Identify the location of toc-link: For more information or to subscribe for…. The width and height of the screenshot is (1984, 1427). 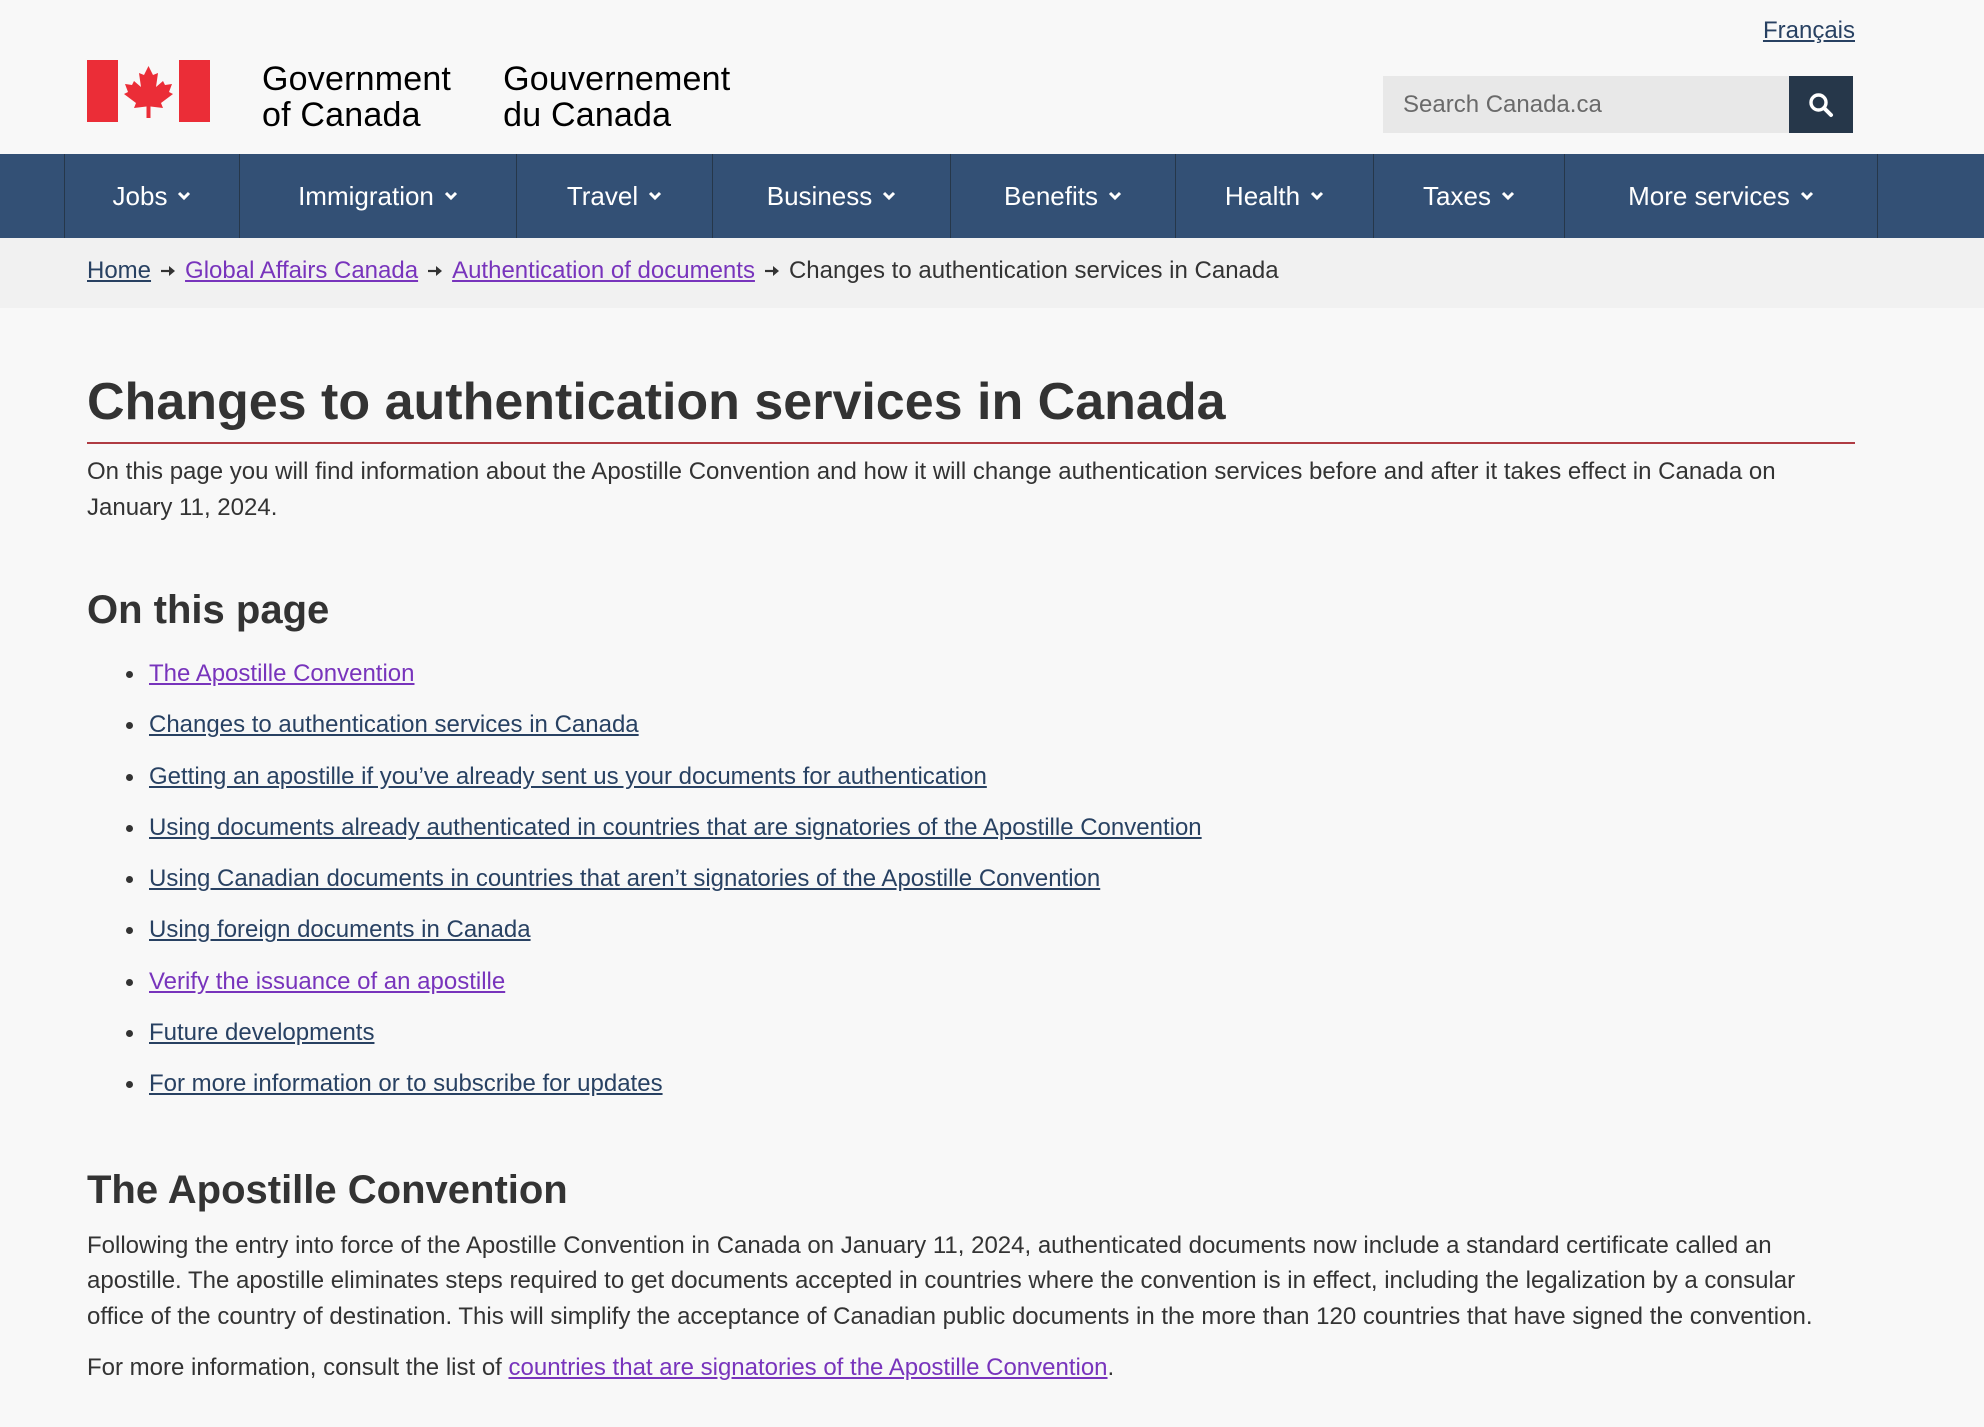
(406, 1083).